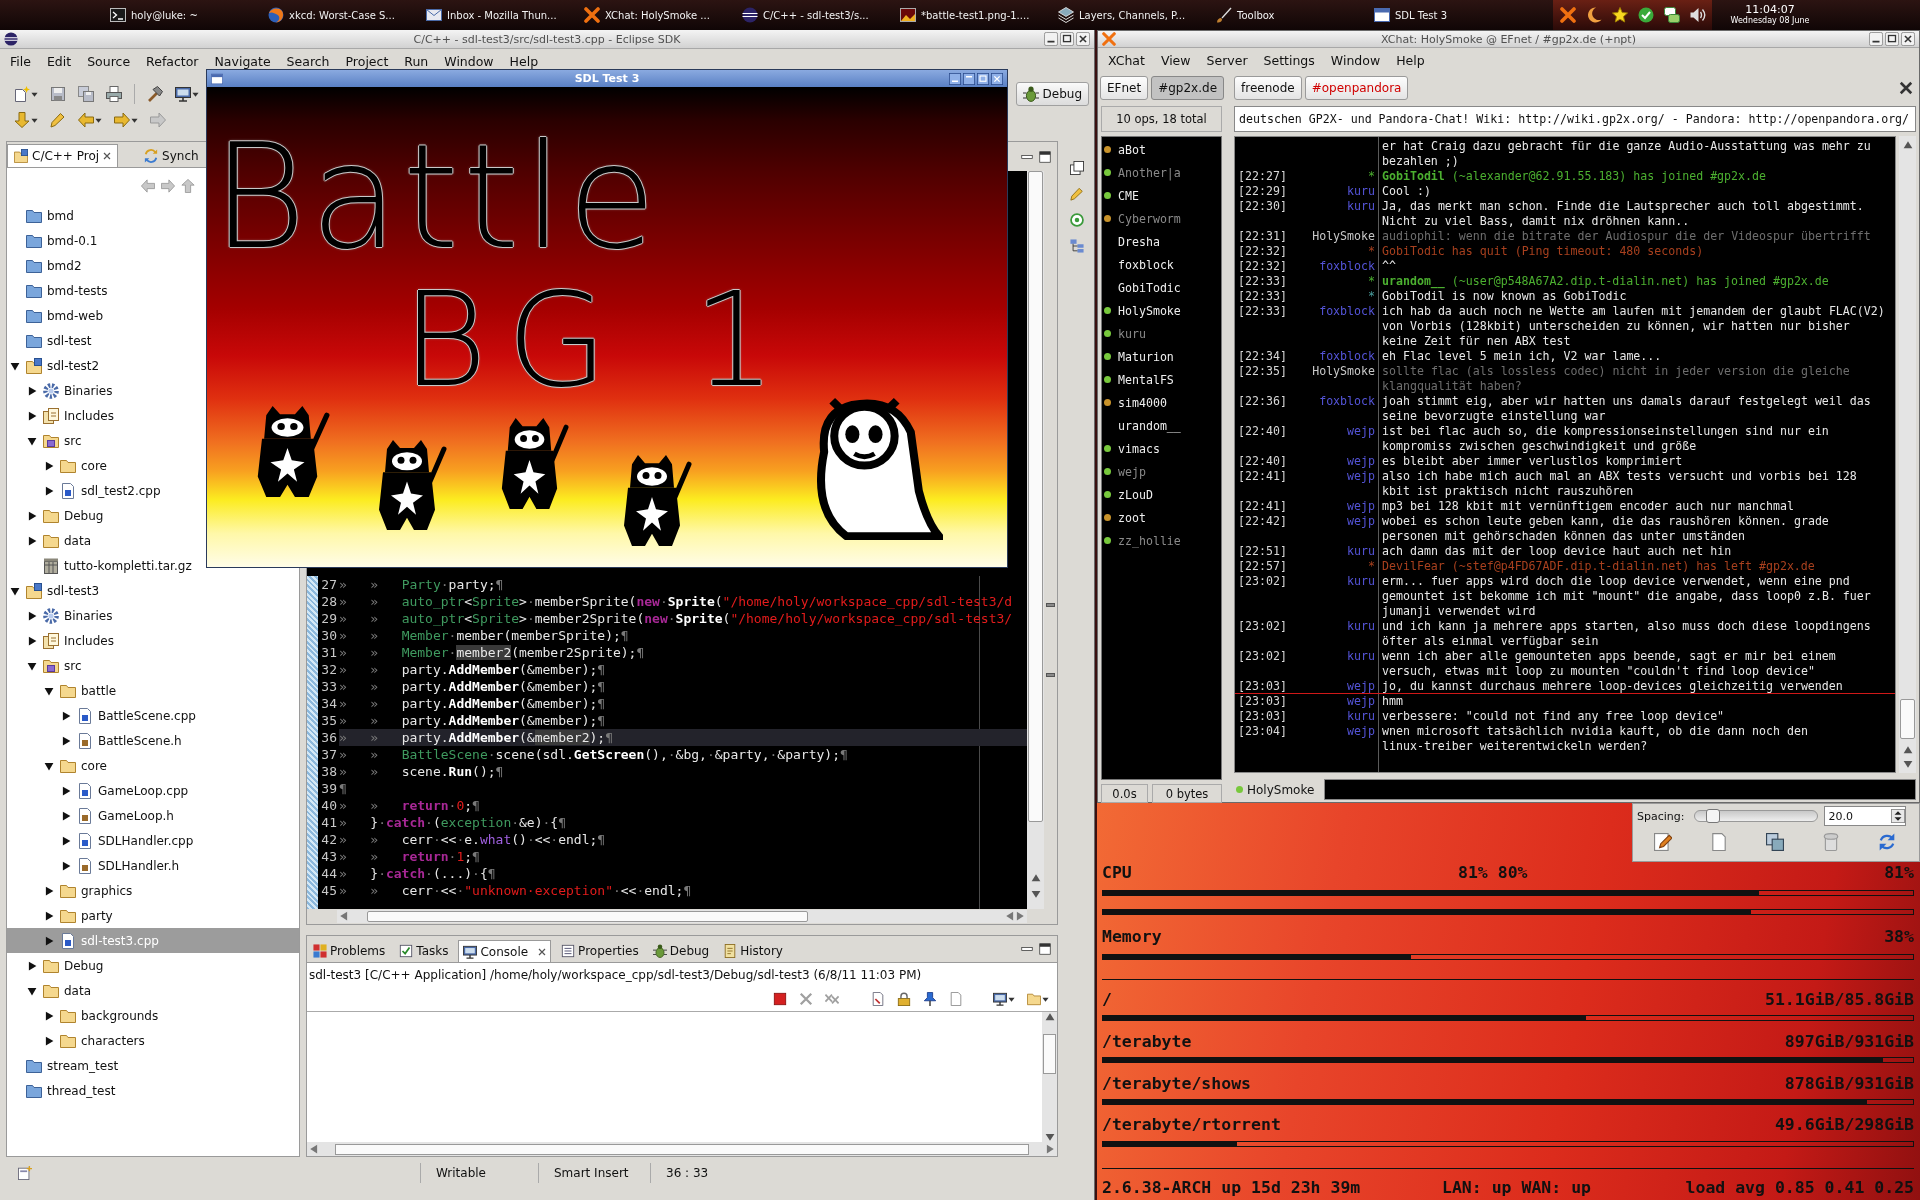 Image resolution: width=1920 pixels, height=1200 pixels. What do you see at coordinates (22, 94) in the screenshot?
I see `new-file-icon` at bounding box center [22, 94].